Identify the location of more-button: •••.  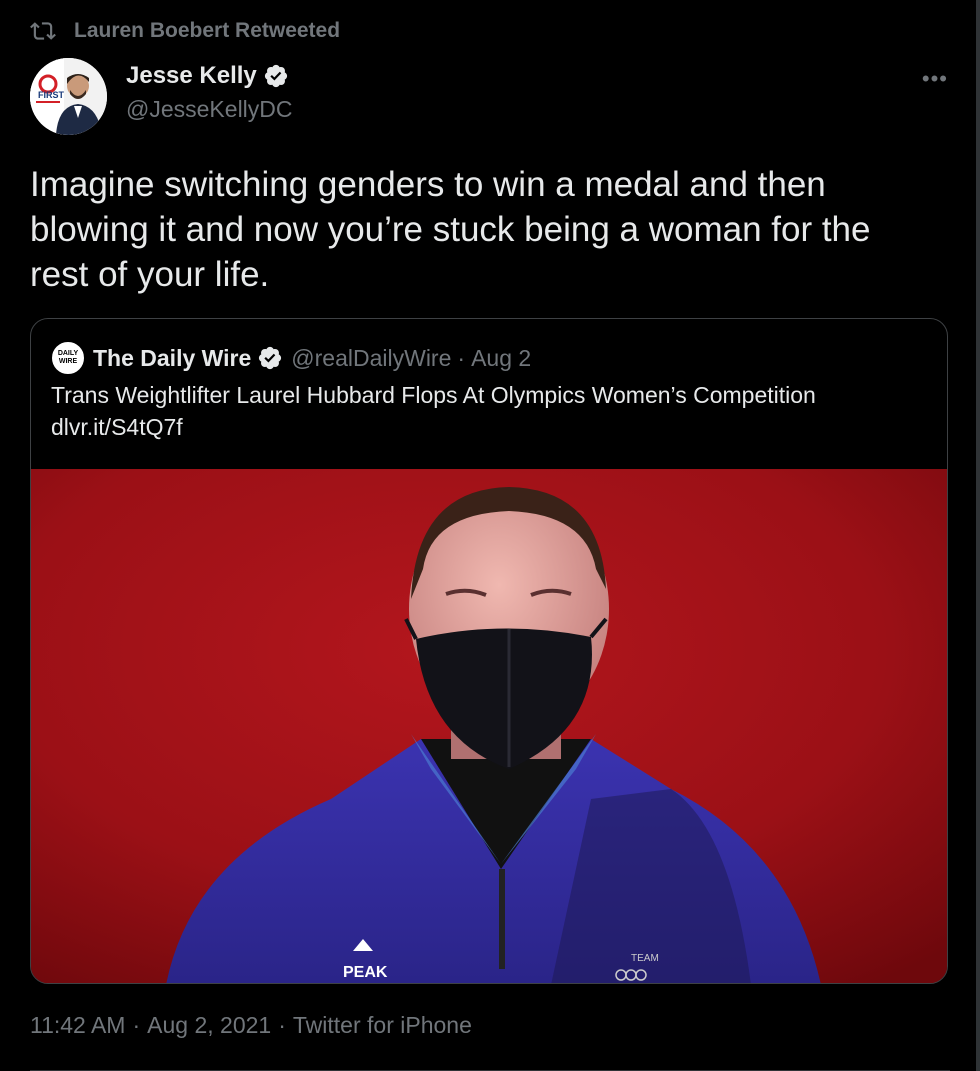
(935, 79).